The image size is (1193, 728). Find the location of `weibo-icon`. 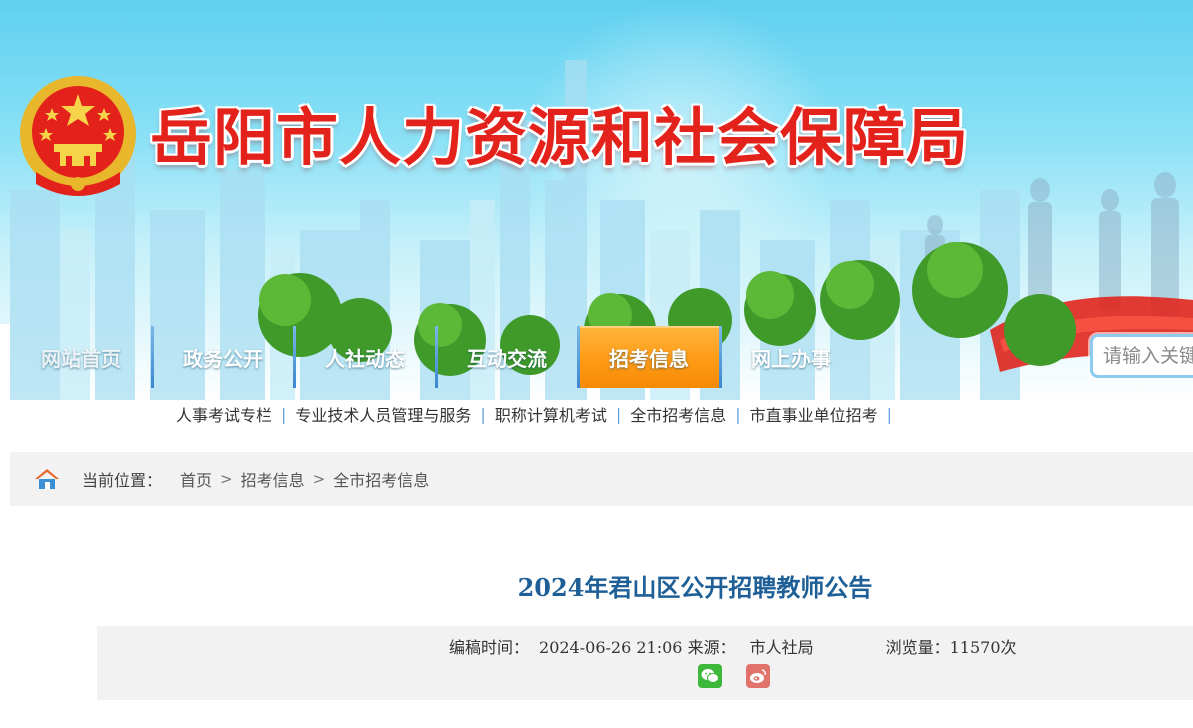

weibo-icon is located at coordinates (758, 676).